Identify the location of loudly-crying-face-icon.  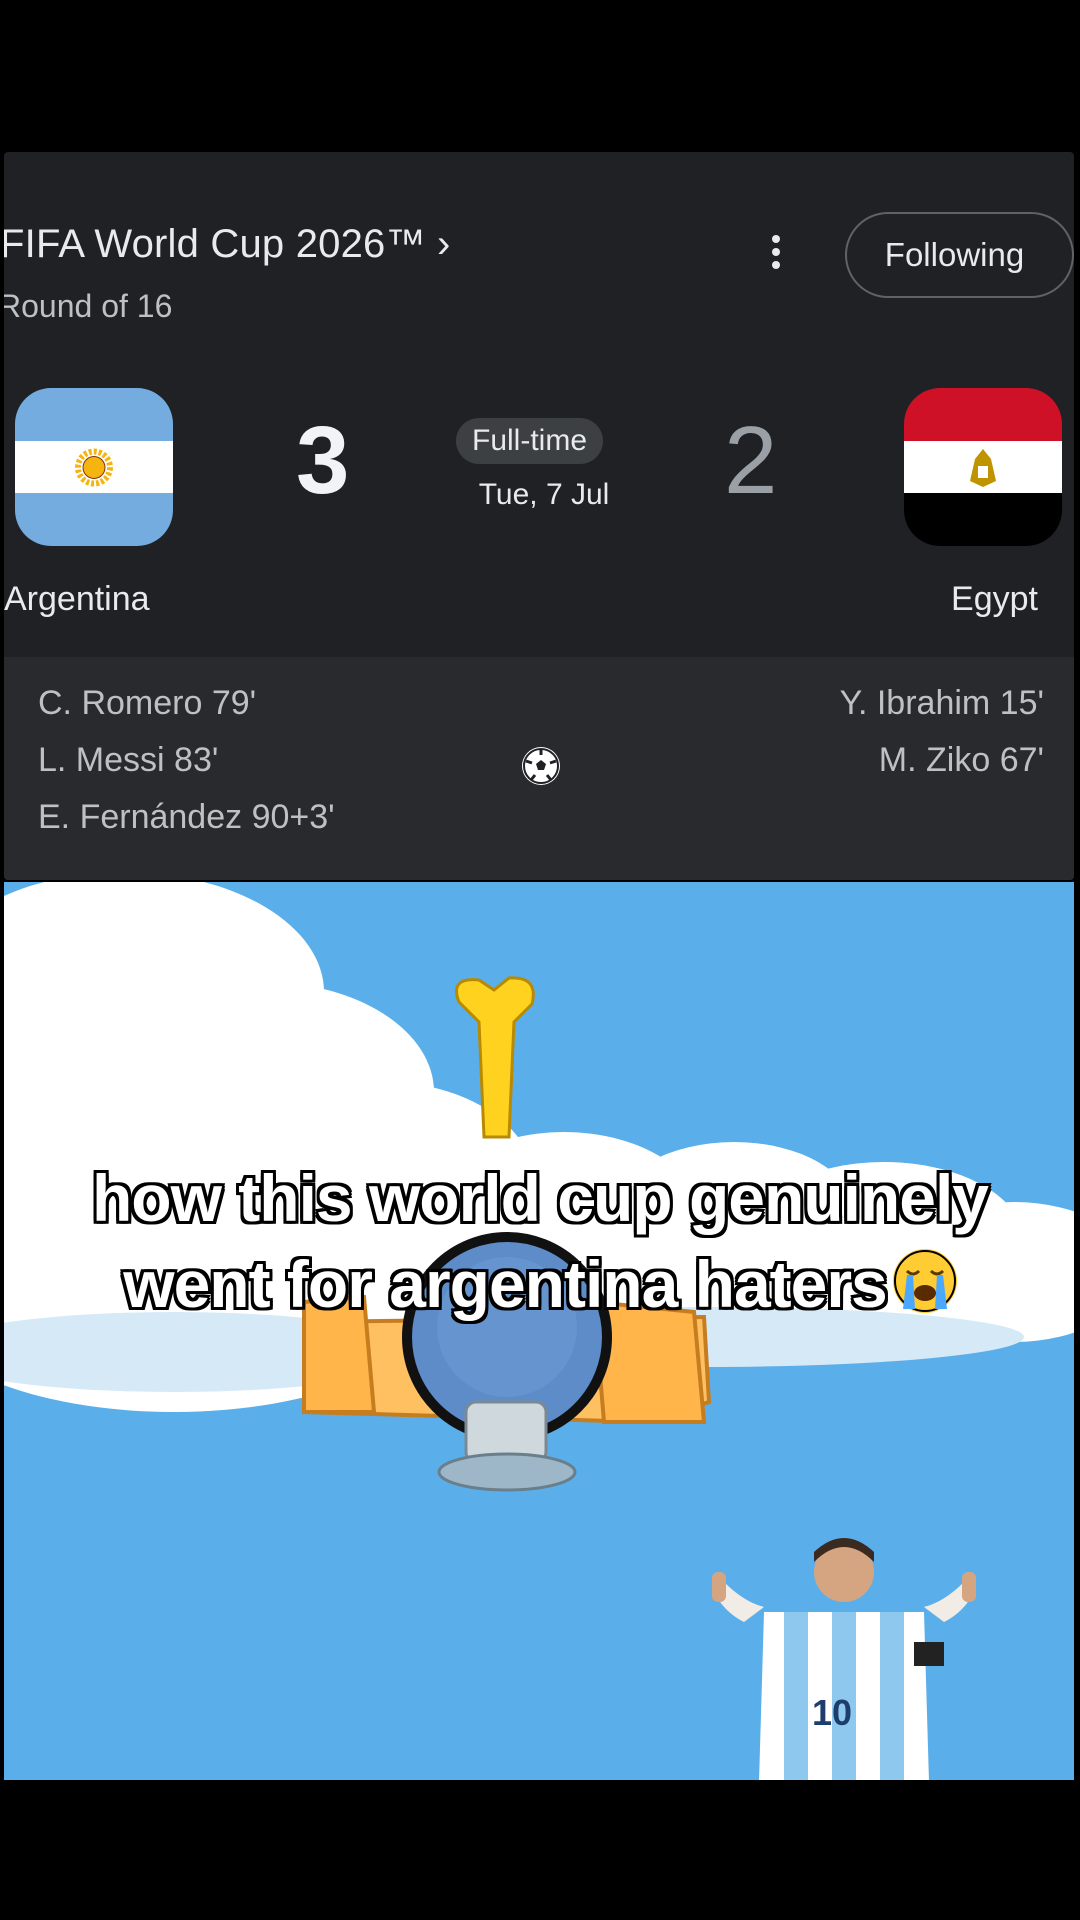
(924, 1281).